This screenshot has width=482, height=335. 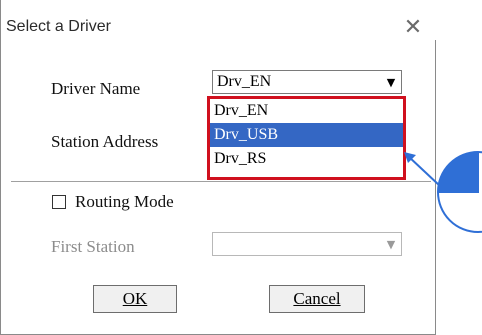 I want to click on section-divider, so click(x=221, y=182).